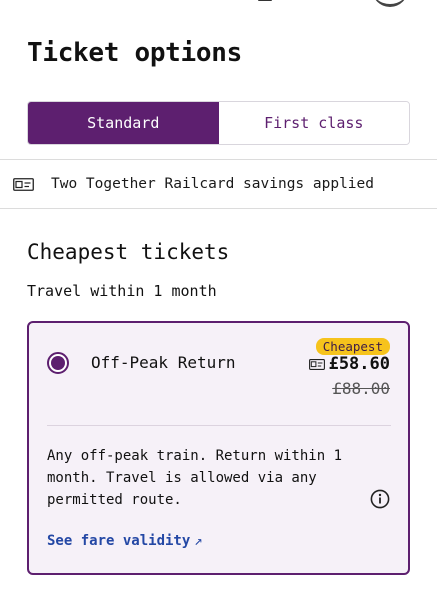  I want to click on railcard-savings-text: Two Together Railcard savings applied, so click(213, 184).